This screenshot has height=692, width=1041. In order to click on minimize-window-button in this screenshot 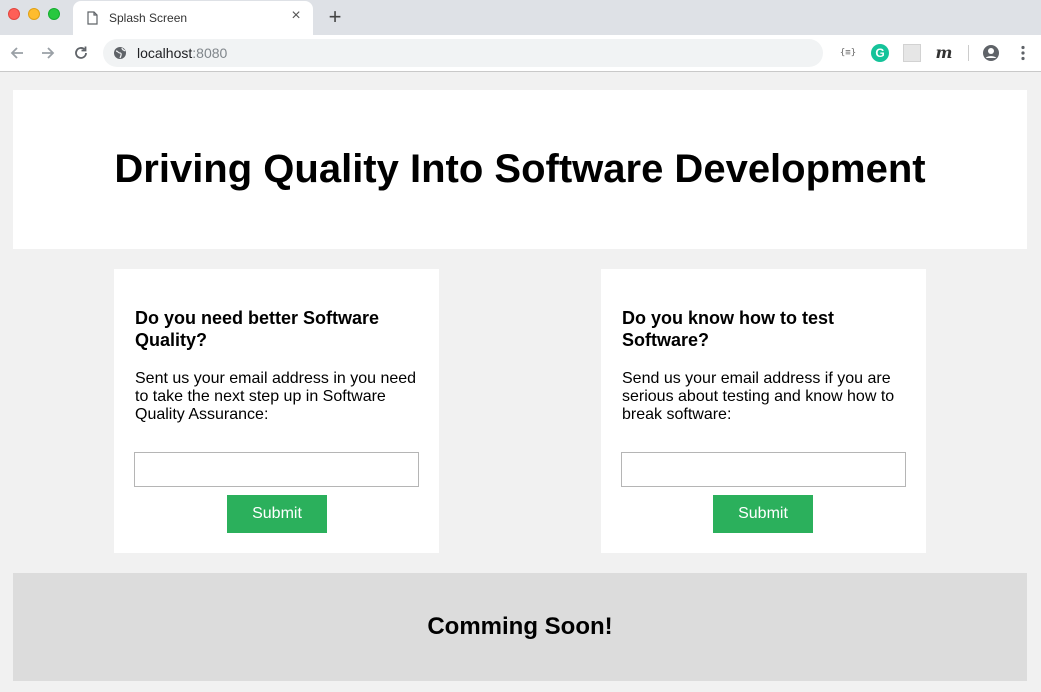, I will do `click(34, 14)`.